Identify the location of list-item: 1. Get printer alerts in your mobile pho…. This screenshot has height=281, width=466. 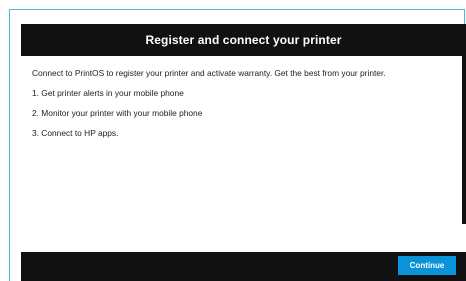
(108, 93).